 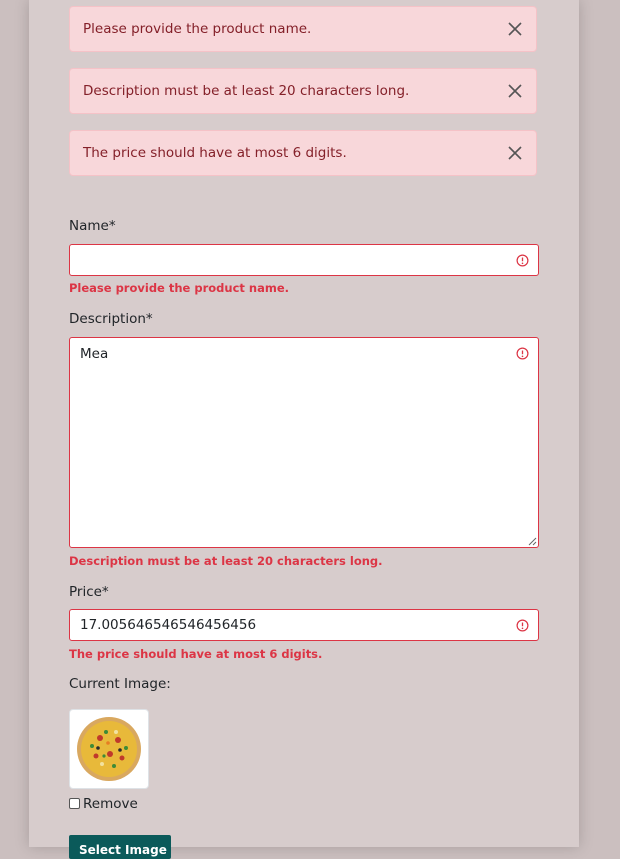 What do you see at coordinates (111, 319) in the screenshot?
I see `description-label: Description*` at bounding box center [111, 319].